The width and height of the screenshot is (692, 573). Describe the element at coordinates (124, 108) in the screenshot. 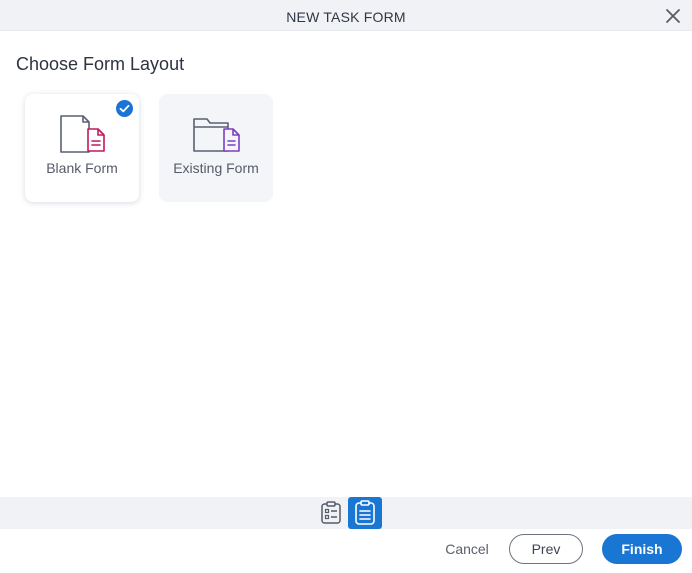

I see `selected-check-icon` at that location.